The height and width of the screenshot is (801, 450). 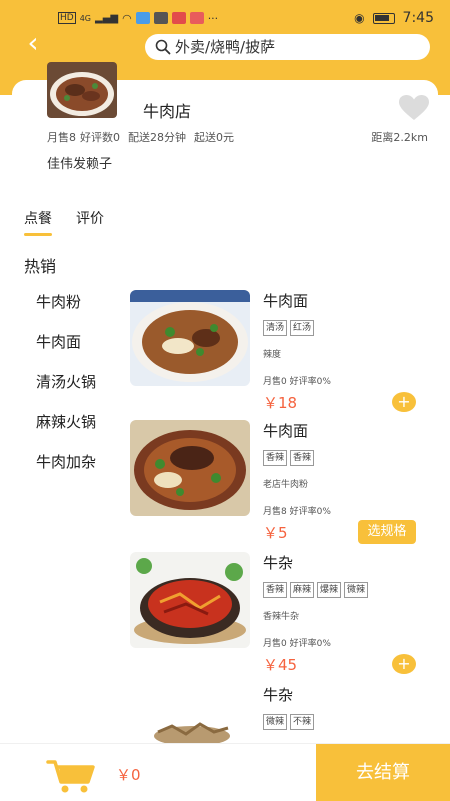 I want to click on dish-item: 牛杂 微辣 不辣, so click(x=280, y=714).